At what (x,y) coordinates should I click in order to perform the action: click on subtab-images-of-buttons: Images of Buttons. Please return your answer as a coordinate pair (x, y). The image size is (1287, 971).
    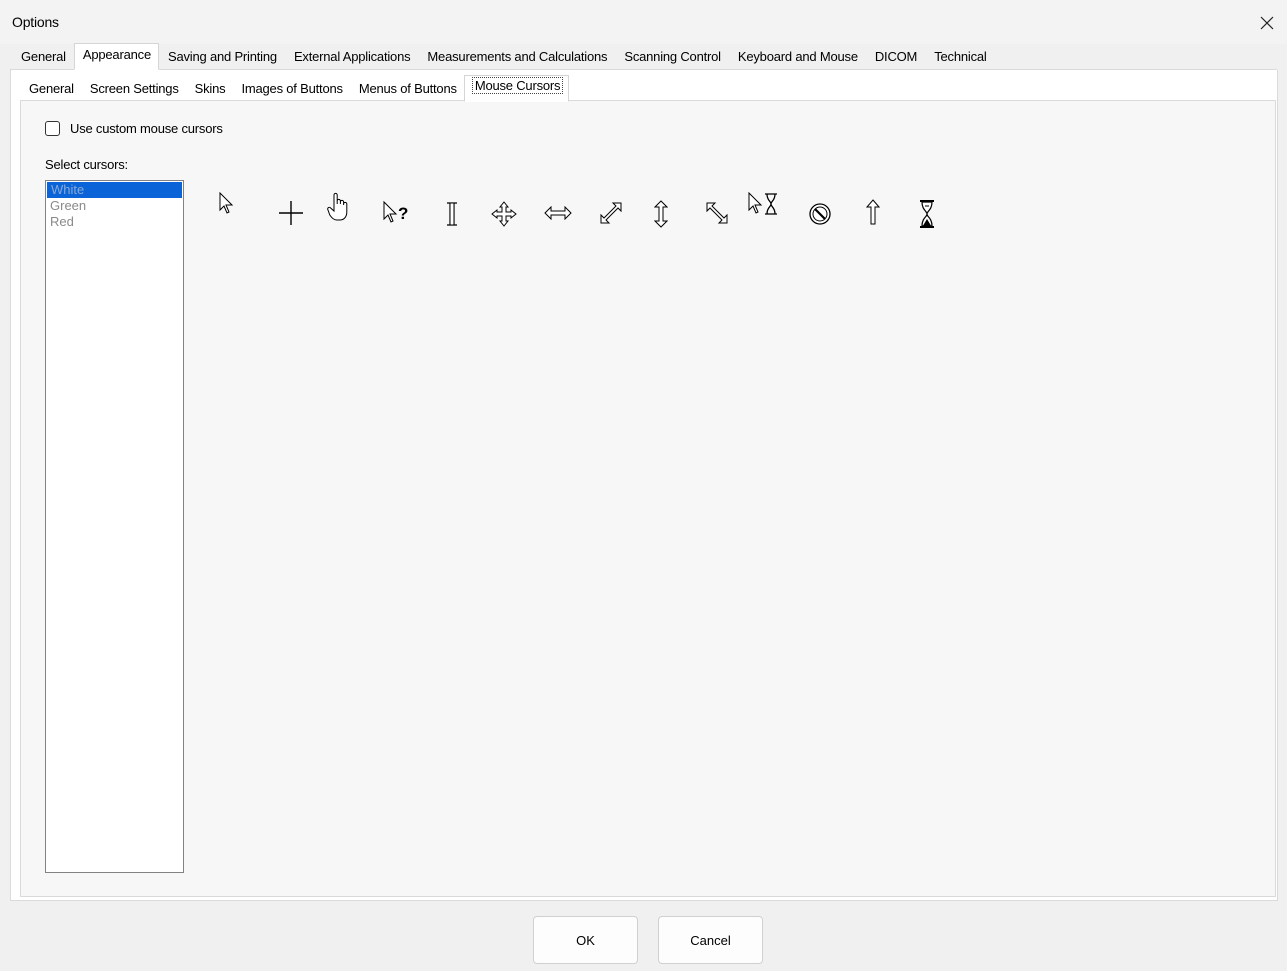
    Looking at the image, I should click on (290, 89).